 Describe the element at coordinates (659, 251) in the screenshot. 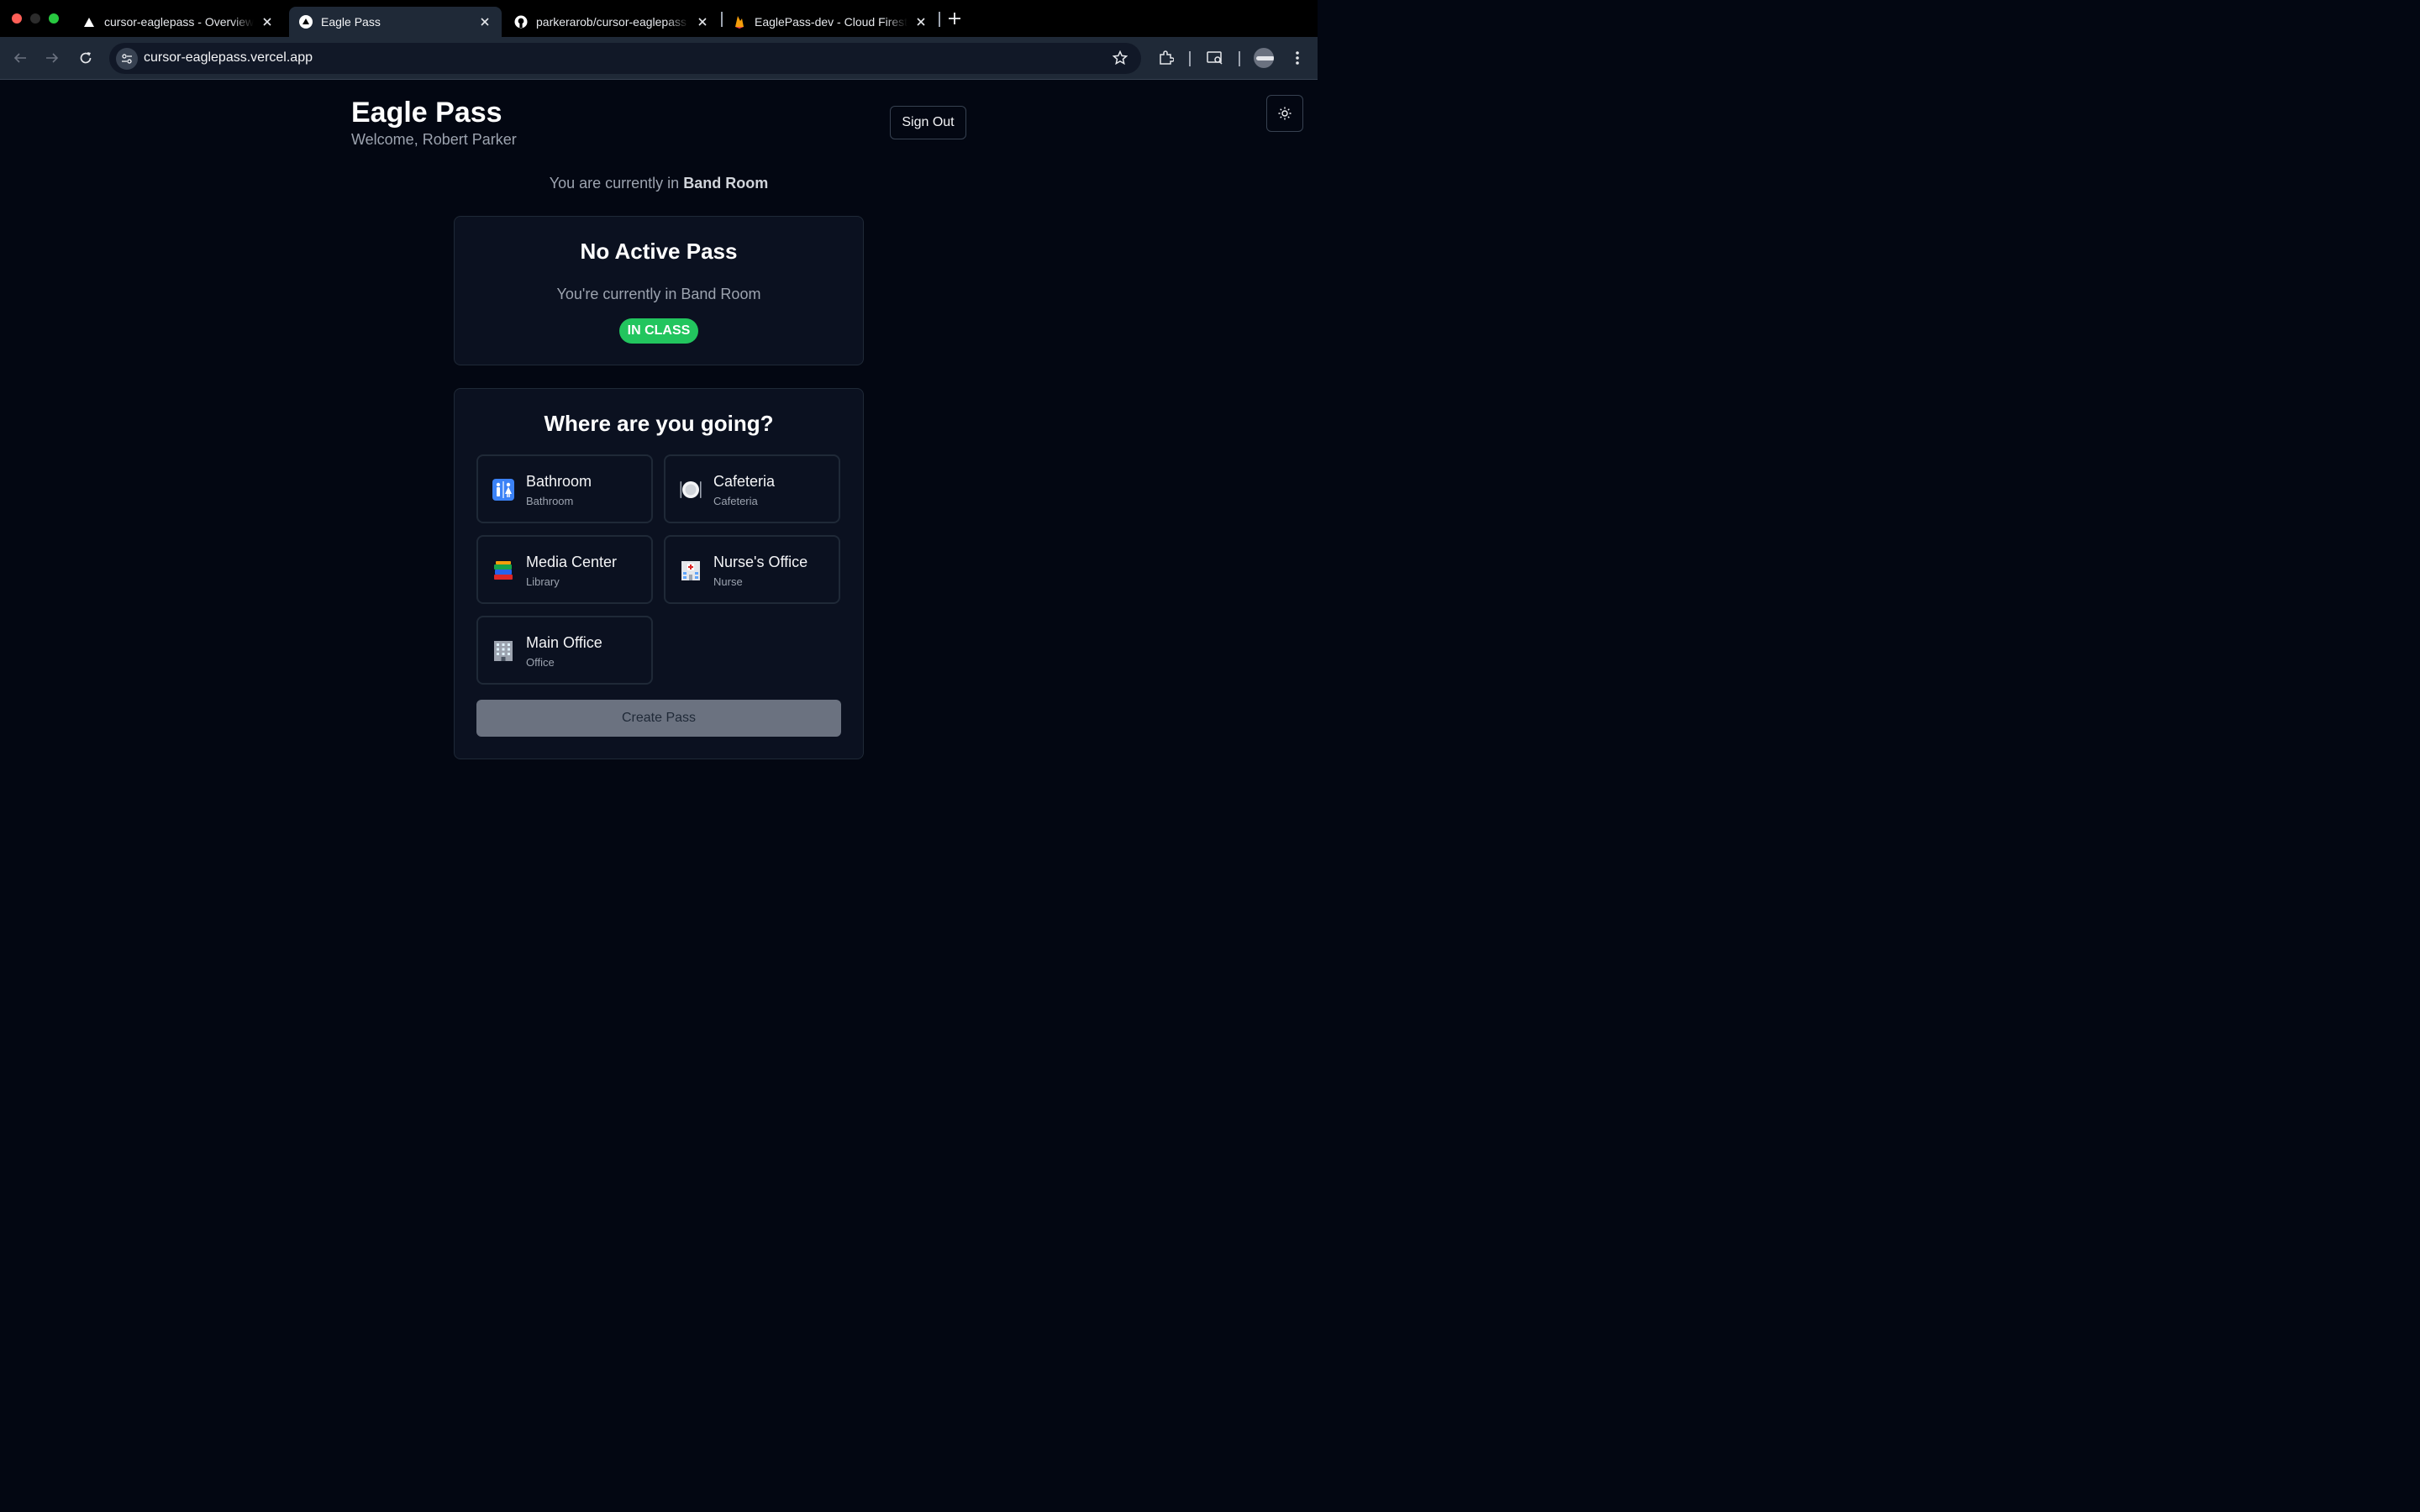

I see `pass-status-title: No Active Pass` at that location.